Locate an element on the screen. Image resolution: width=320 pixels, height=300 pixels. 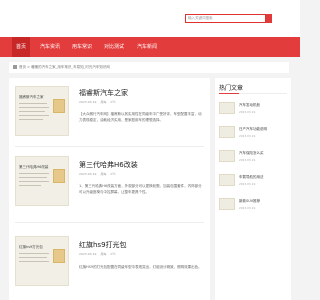
sidebar-item: 车载导航的用法 2023-03-19 is located at coordinates (254, 180).